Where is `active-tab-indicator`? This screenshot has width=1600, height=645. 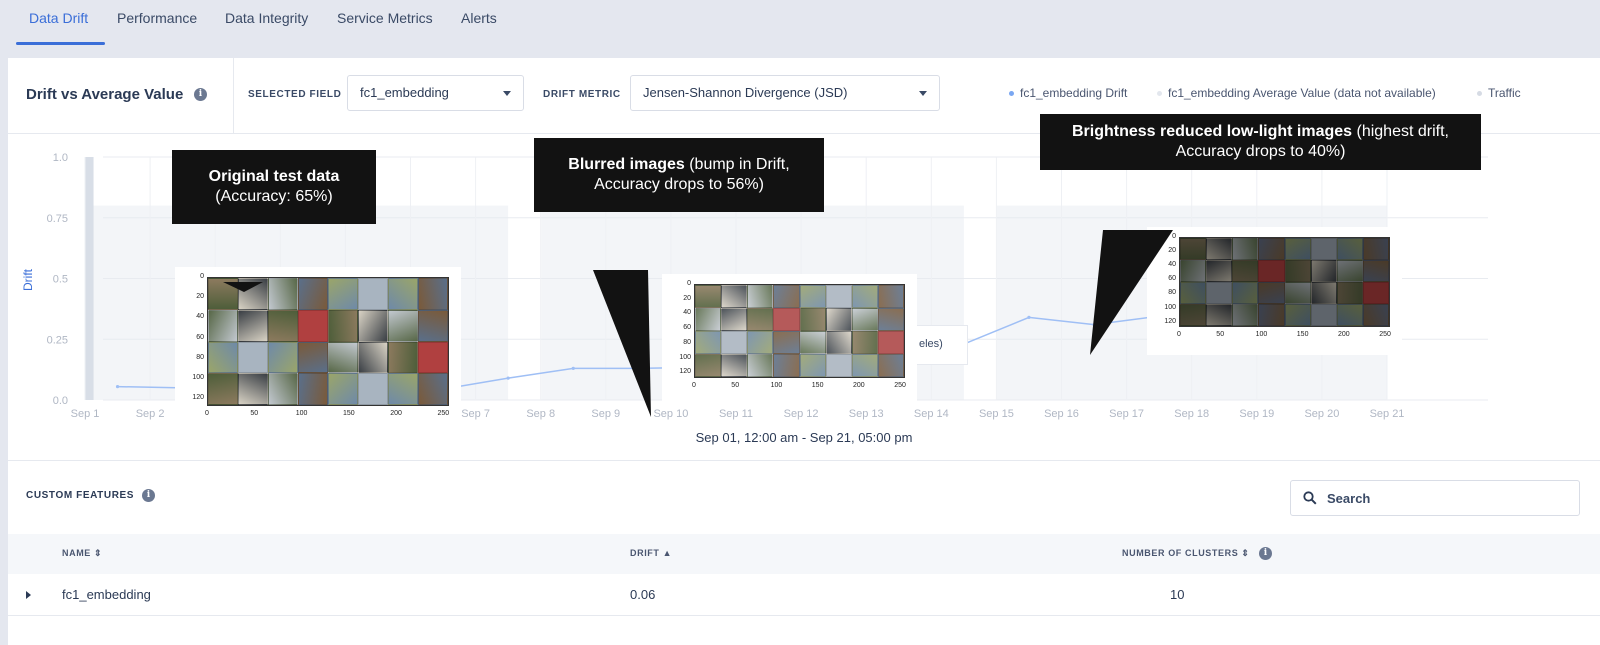 active-tab-indicator is located at coordinates (60, 43).